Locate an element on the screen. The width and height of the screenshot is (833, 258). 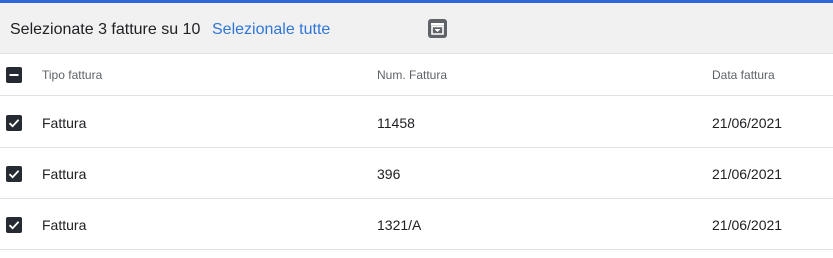
select-all-checkbox is located at coordinates (14, 75).